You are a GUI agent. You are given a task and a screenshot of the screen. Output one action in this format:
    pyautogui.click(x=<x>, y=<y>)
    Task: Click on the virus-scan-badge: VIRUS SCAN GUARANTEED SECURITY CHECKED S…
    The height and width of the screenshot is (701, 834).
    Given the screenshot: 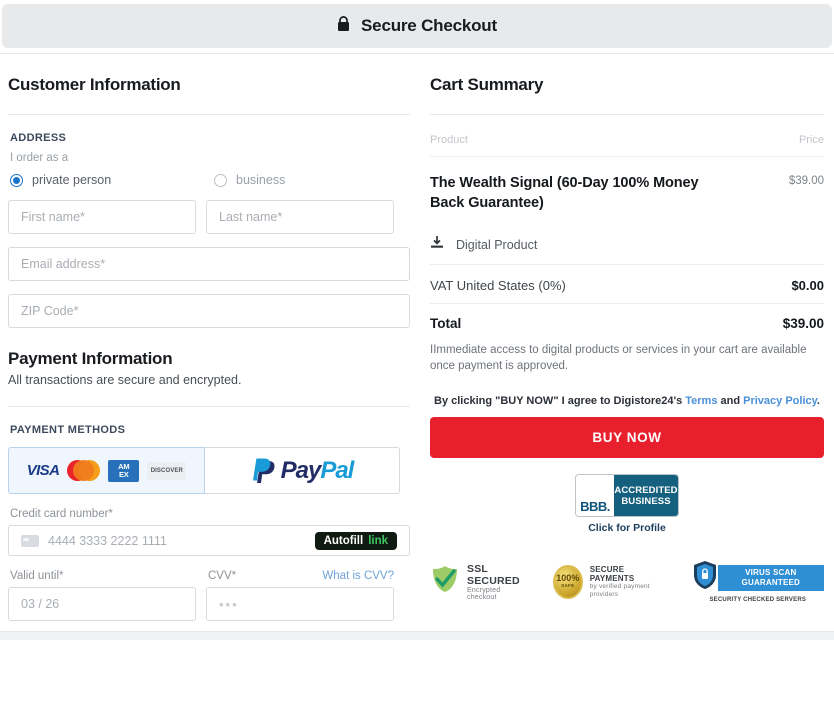 What is the action you would take?
    pyautogui.click(x=758, y=581)
    